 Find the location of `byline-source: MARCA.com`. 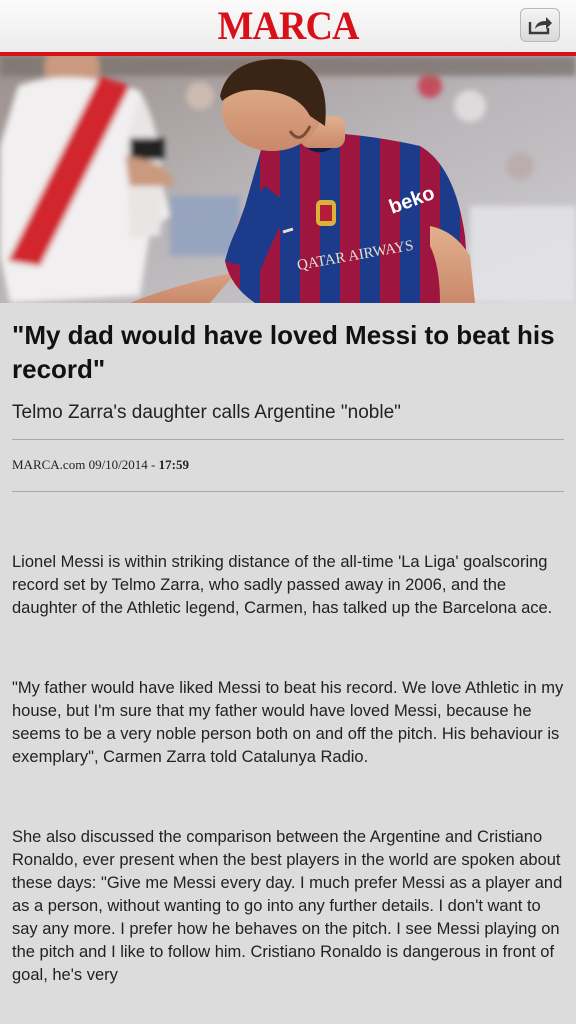

byline-source: MARCA.com is located at coordinates (49, 464).